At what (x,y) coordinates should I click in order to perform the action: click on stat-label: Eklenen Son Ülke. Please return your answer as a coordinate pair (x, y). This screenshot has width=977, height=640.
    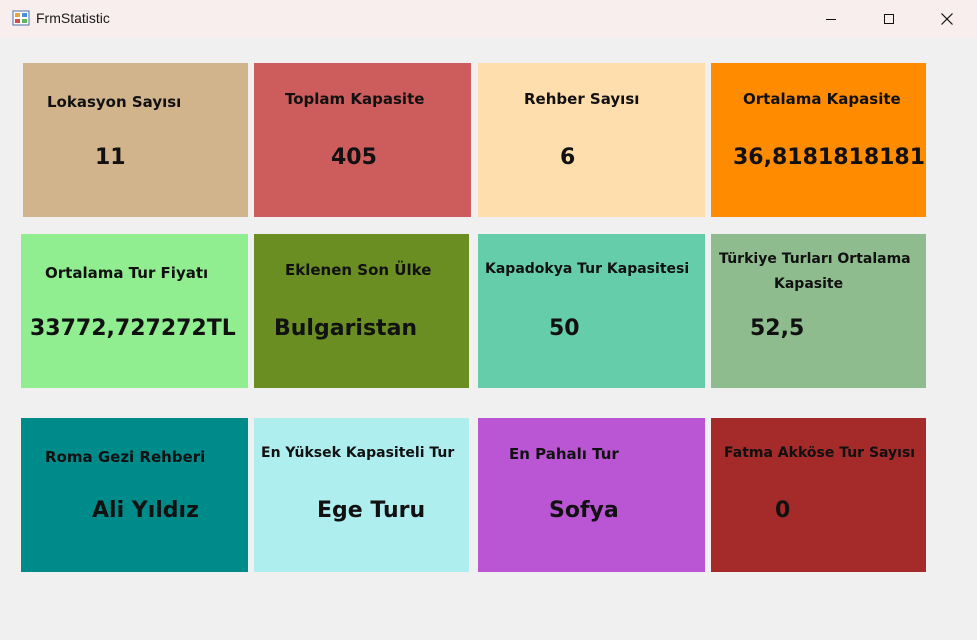
    Looking at the image, I should click on (358, 270).